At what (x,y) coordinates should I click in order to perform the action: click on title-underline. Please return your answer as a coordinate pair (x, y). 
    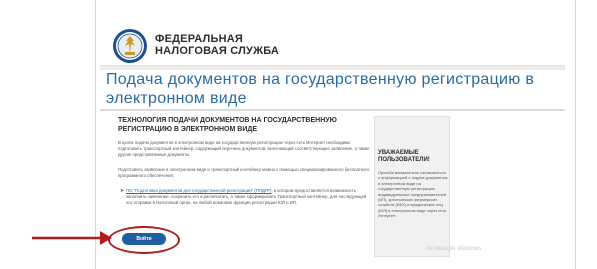
    Looking at the image, I should click on (332, 110).